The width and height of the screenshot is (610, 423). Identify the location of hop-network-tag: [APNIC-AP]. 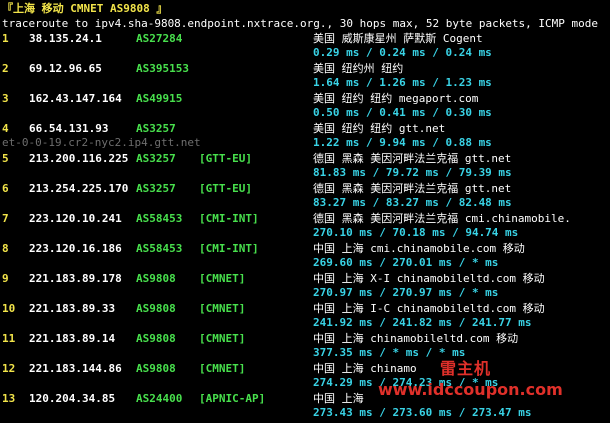
(232, 398).